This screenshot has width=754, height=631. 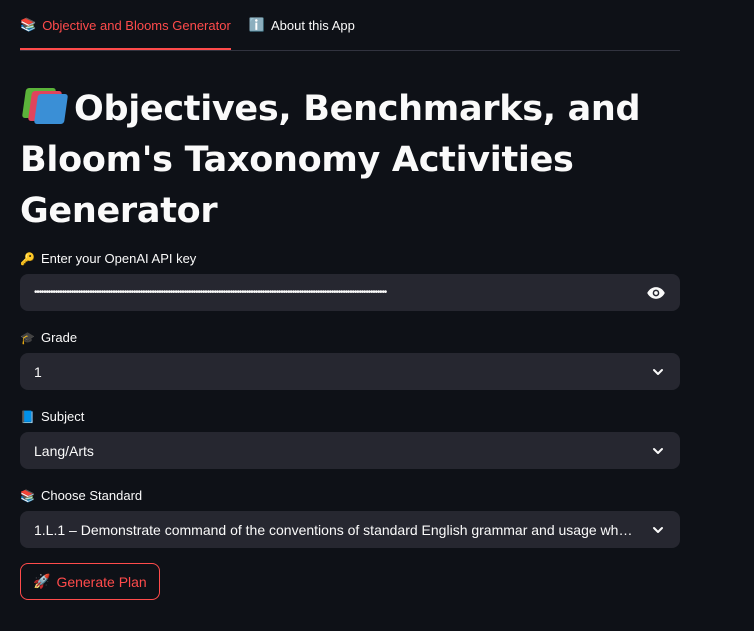 What do you see at coordinates (38, 371) in the screenshot?
I see `grade-selected-value: 1` at bounding box center [38, 371].